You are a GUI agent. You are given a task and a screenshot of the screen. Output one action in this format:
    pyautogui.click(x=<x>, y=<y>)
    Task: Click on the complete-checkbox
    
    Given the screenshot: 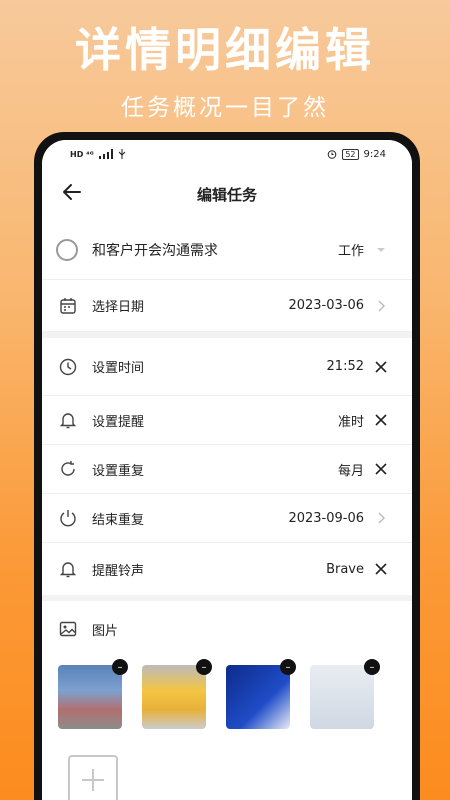 What is the action you would take?
    pyautogui.click(x=67, y=249)
    